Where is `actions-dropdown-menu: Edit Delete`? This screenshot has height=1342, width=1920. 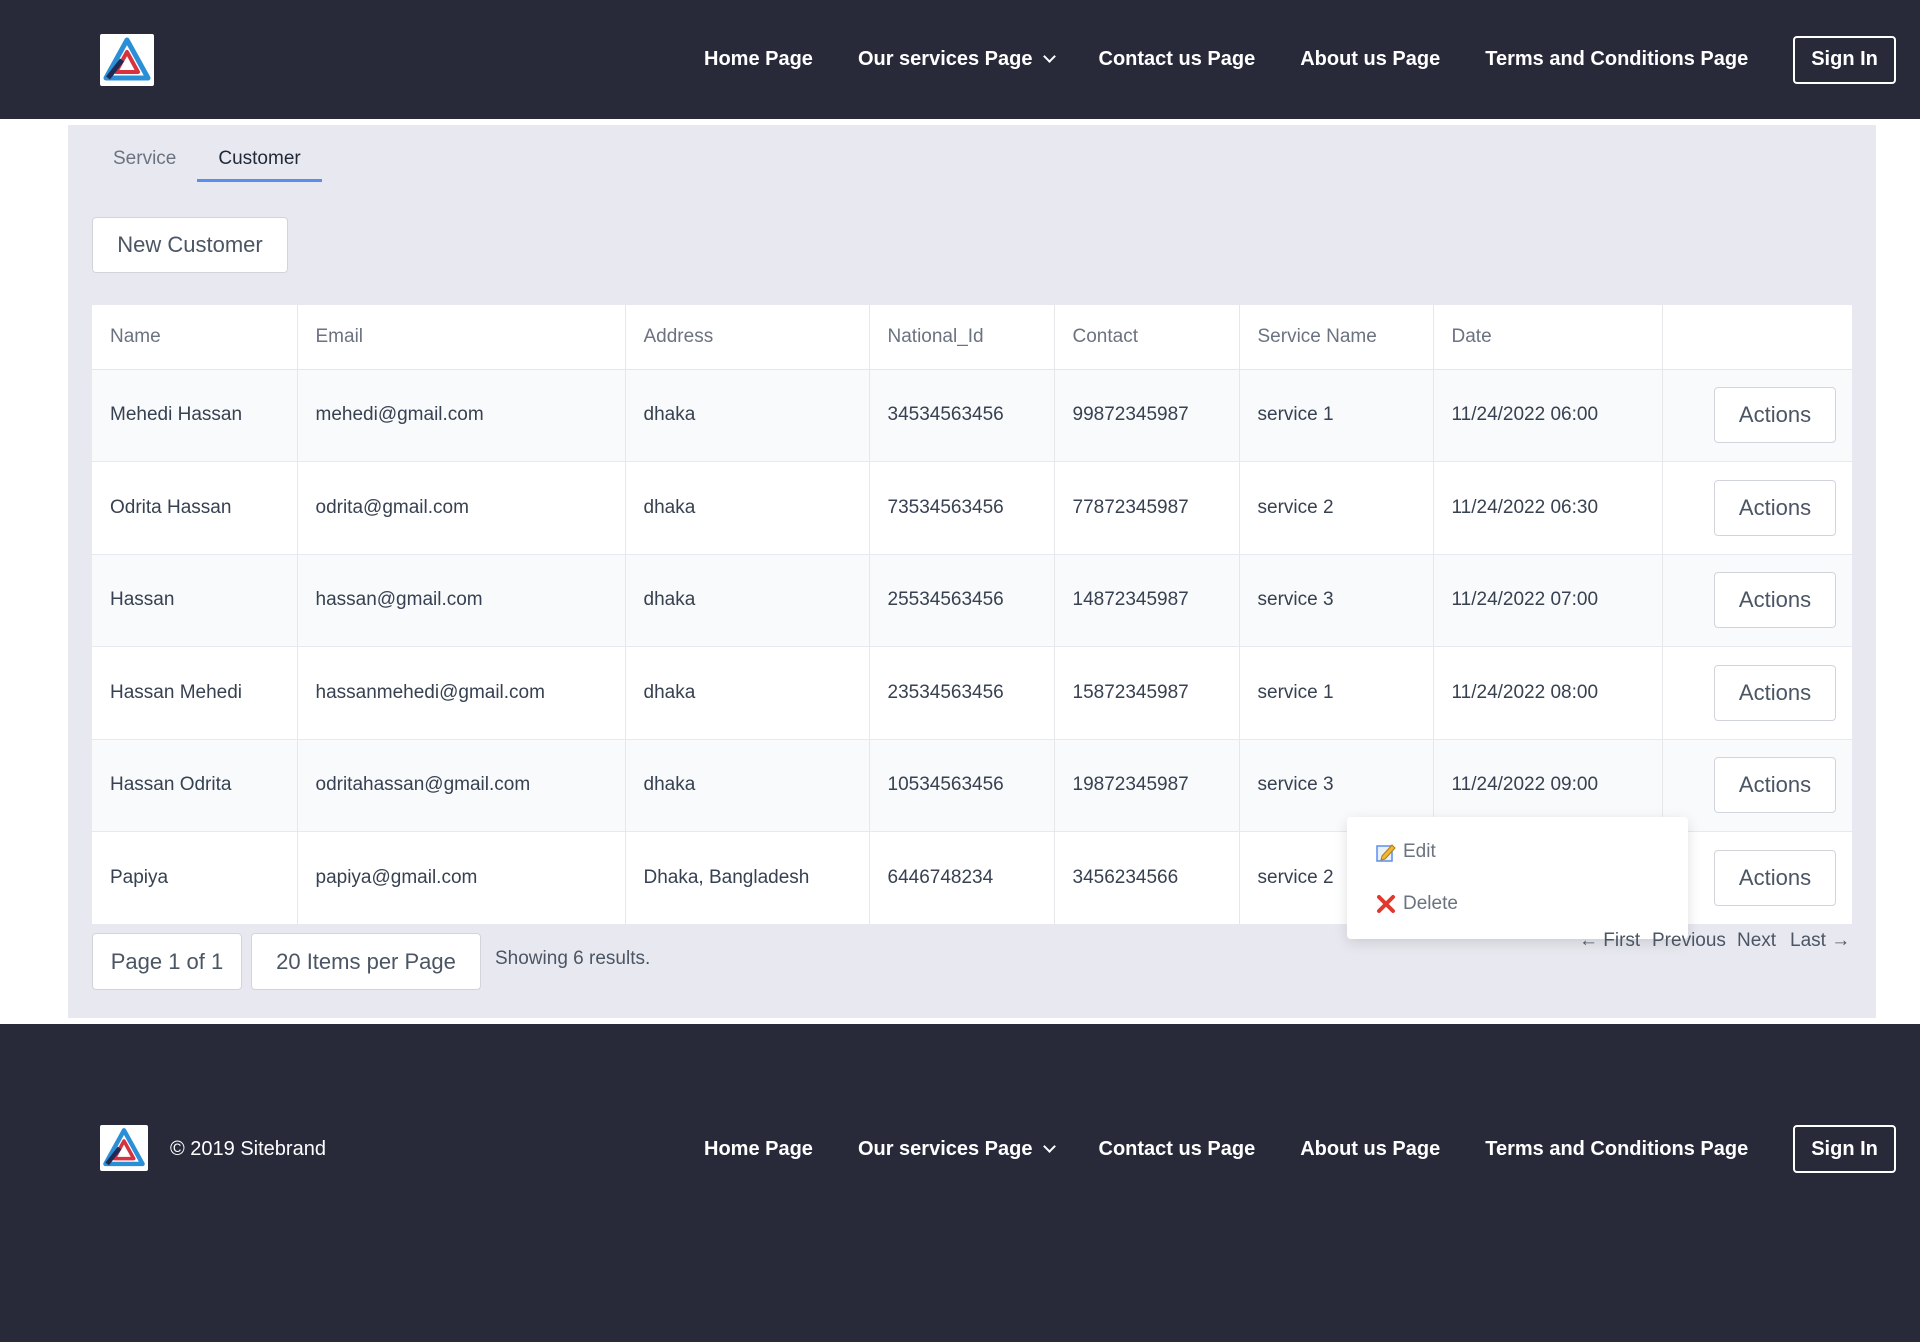
actions-dropdown-menu: Edit Delete is located at coordinates (1517, 878).